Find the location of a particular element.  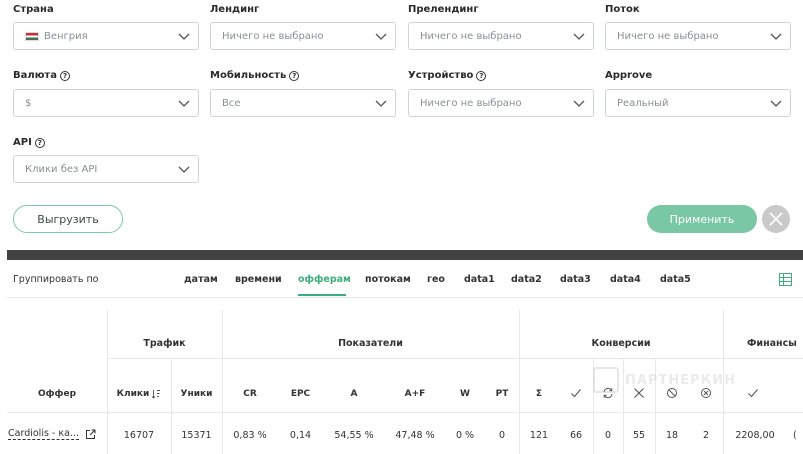

country-label: Страна is located at coordinates (33, 9).